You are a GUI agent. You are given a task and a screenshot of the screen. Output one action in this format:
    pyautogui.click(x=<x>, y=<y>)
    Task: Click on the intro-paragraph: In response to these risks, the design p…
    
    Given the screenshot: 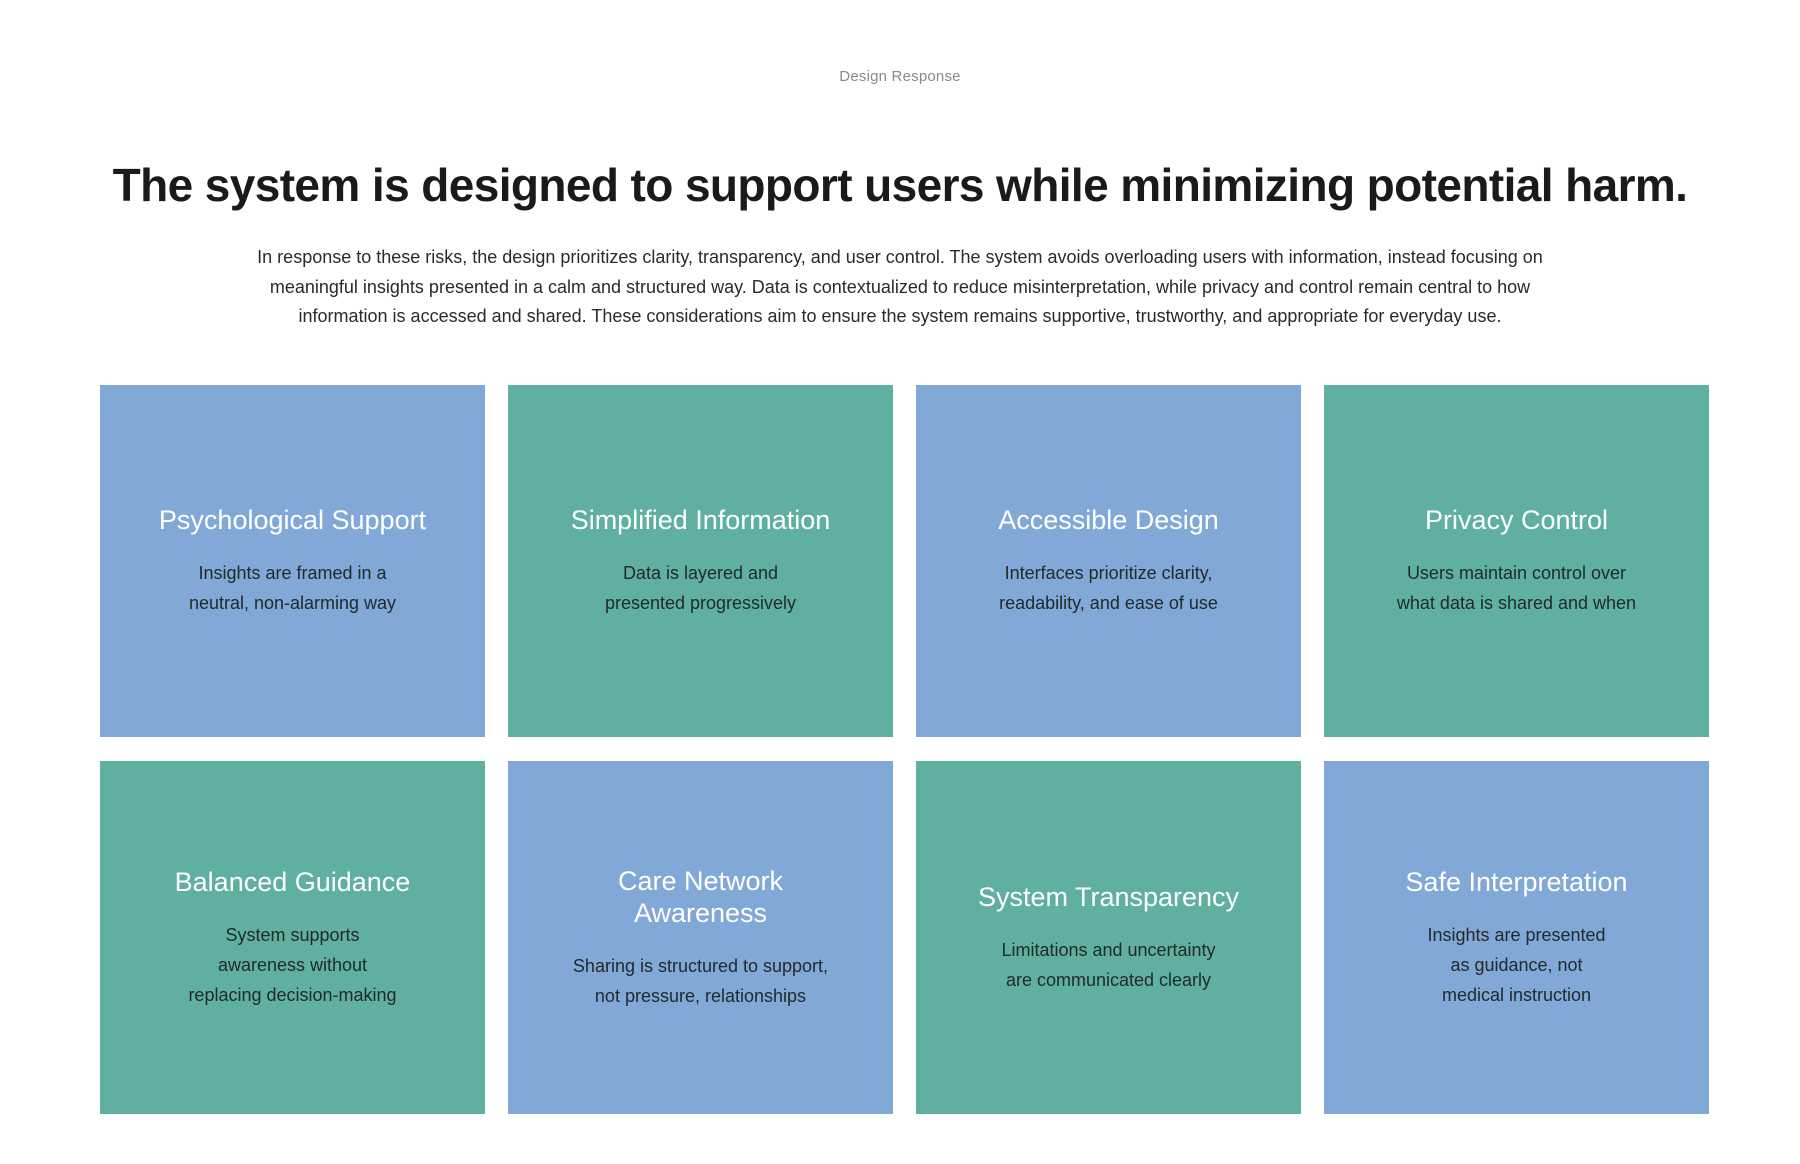 What is the action you would take?
    pyautogui.click(x=900, y=286)
    